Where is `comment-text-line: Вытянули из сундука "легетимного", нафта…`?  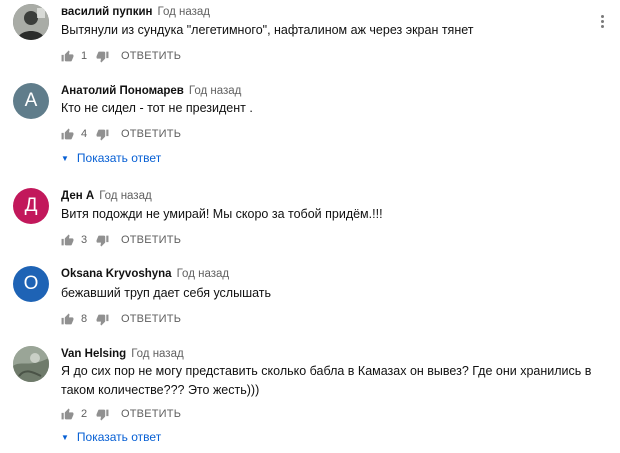
comment-text-line: Вытянули из сундука "легетимного", нафта… is located at coordinates (267, 30).